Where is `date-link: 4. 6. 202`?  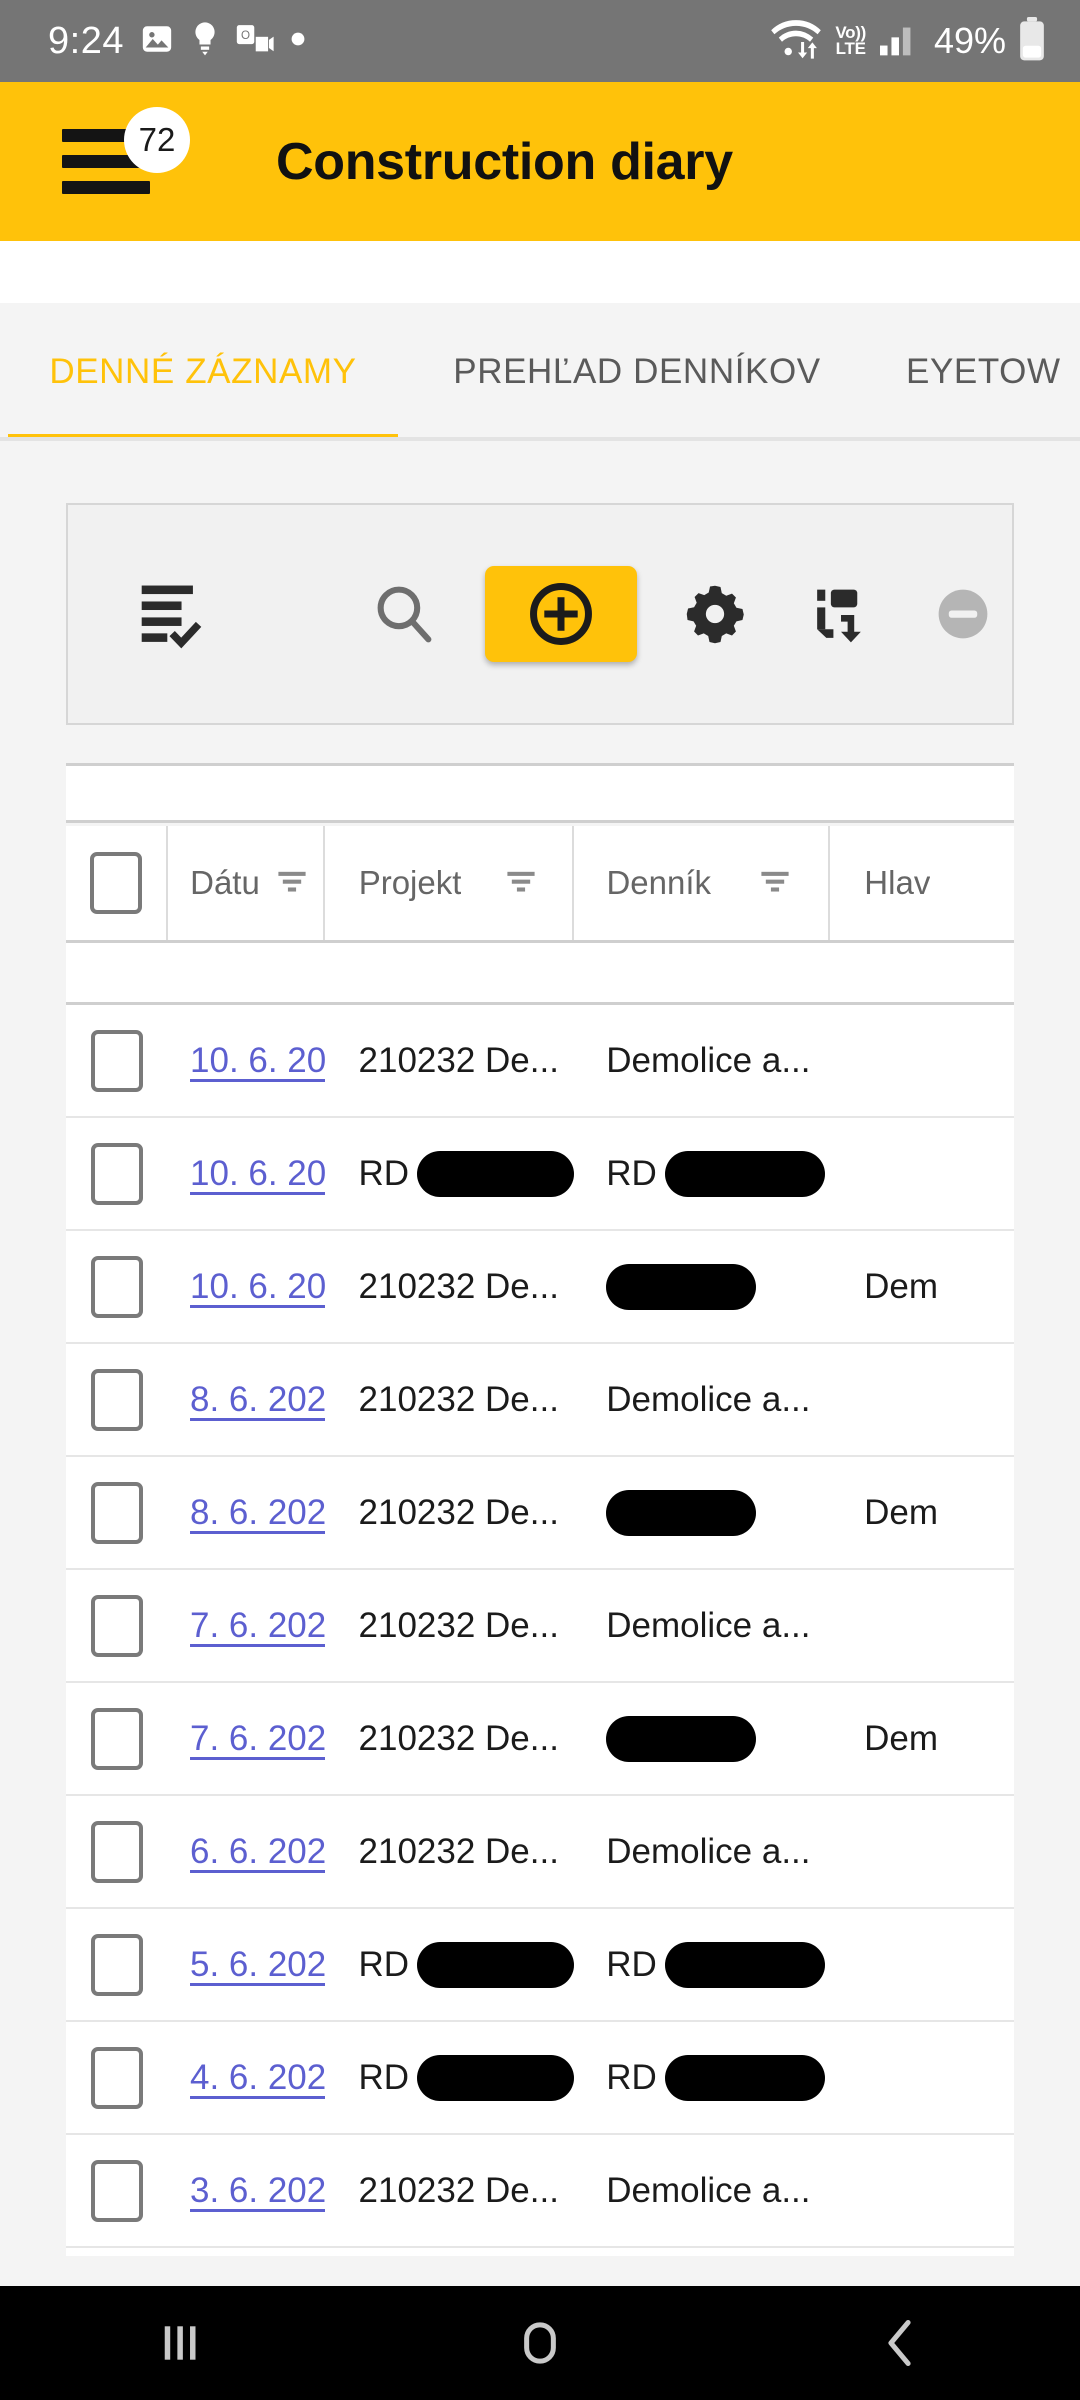
date-link: 4. 6. 202 is located at coordinates (257, 2078).